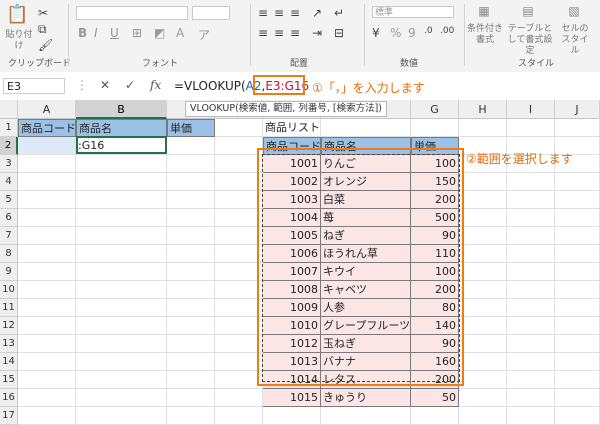  Describe the element at coordinates (47, 290) in the screenshot. I see `cell-a10` at that location.